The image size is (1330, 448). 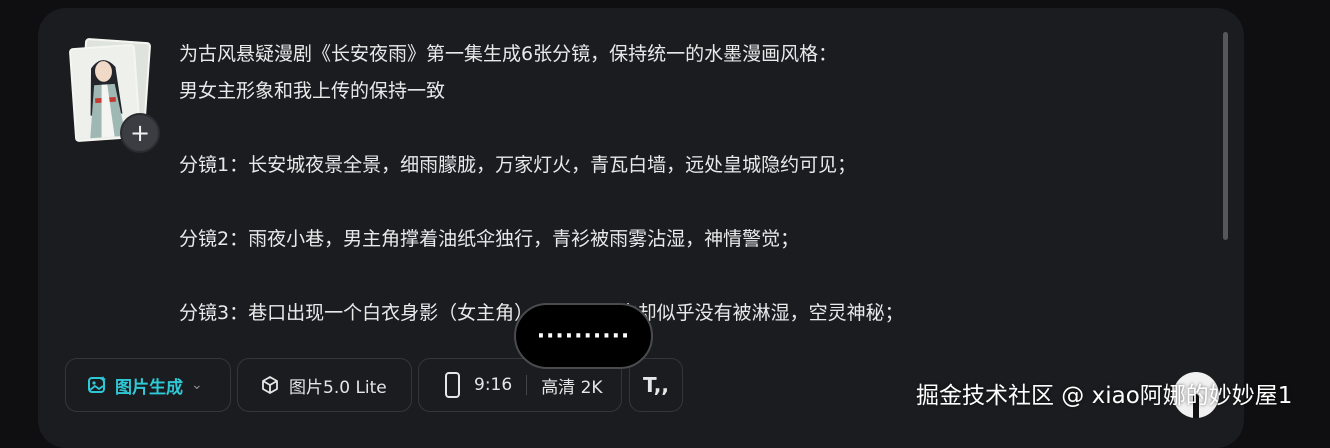 I want to click on generation-mode-dropdown: 图片生成 ⌄, so click(x=148, y=385).